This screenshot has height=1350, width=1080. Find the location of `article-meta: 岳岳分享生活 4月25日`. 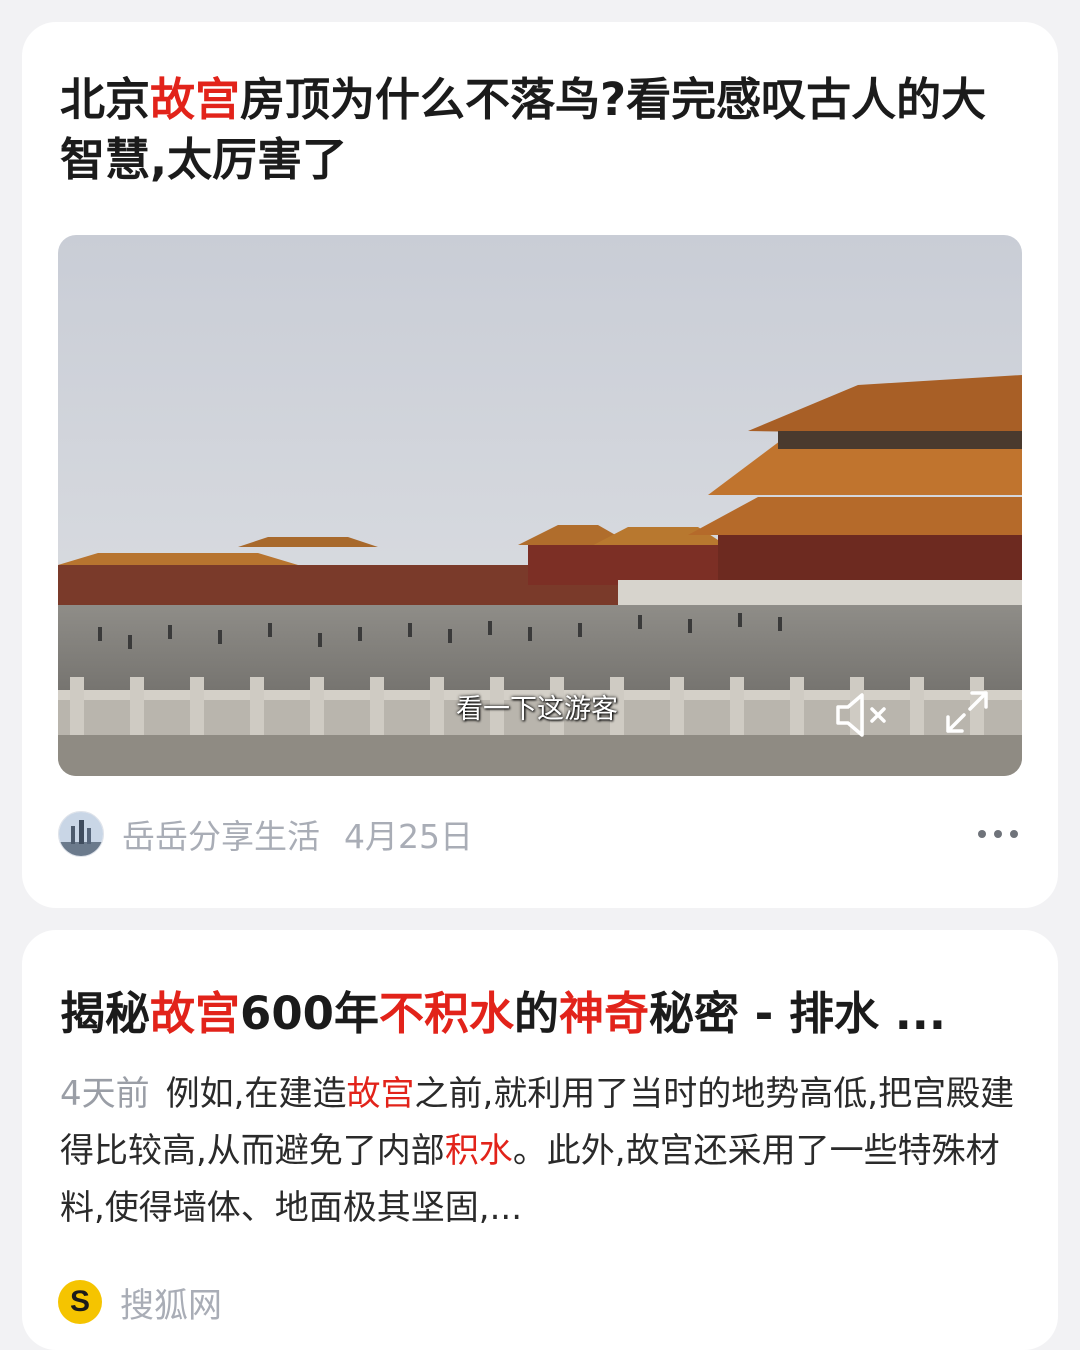

article-meta: 岳岳分享生活 4月25日 is located at coordinates (540, 834).